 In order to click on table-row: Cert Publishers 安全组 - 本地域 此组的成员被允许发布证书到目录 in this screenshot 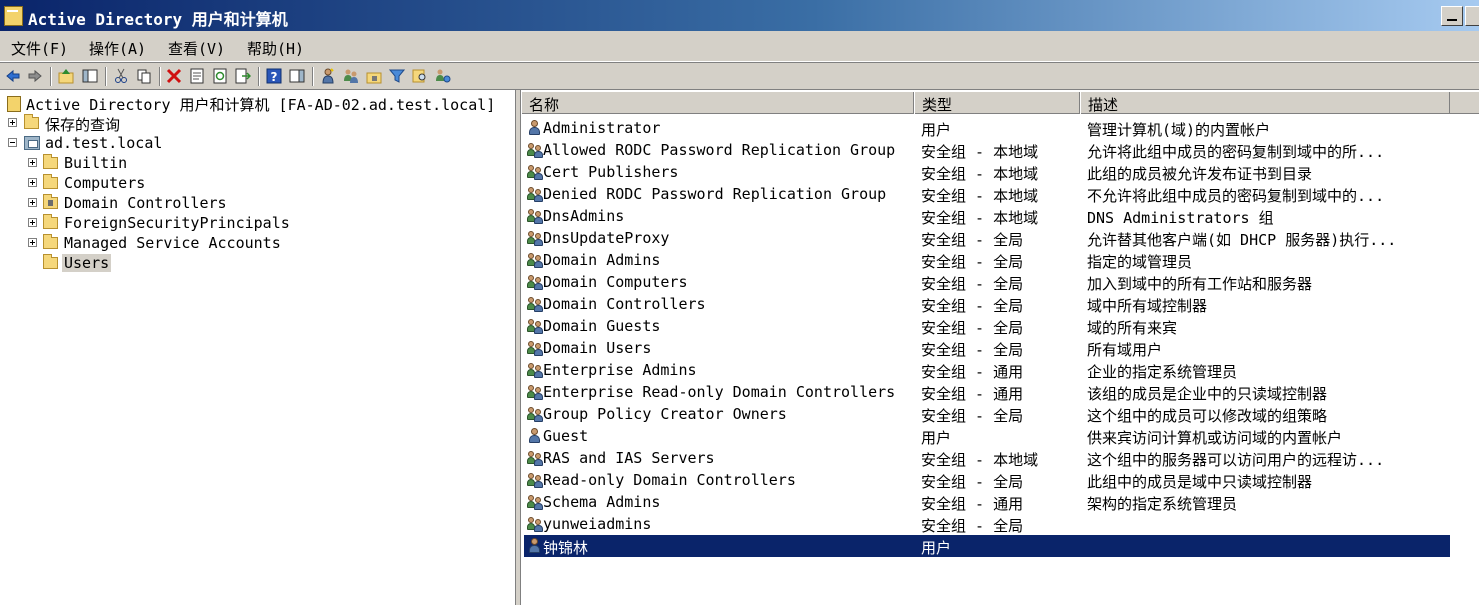, I will do `click(987, 172)`.